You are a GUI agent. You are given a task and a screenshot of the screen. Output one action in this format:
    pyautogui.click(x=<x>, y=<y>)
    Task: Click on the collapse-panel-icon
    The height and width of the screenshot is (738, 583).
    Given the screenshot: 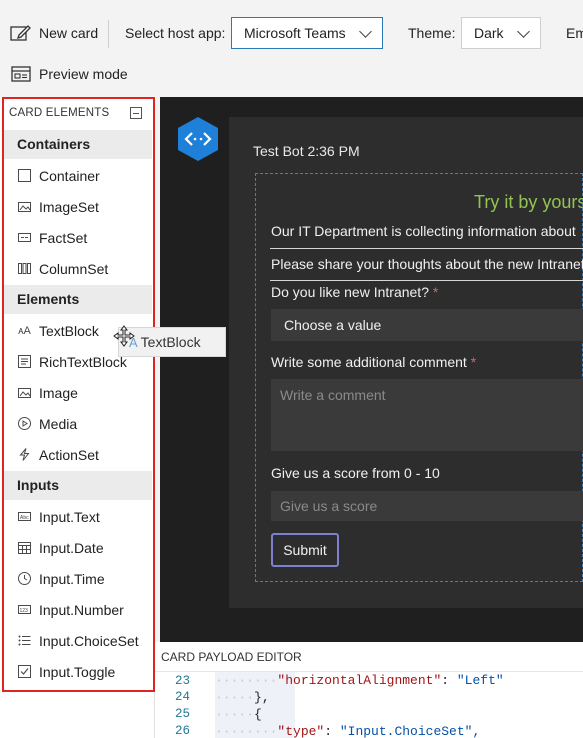 What is the action you would take?
    pyautogui.click(x=136, y=113)
    